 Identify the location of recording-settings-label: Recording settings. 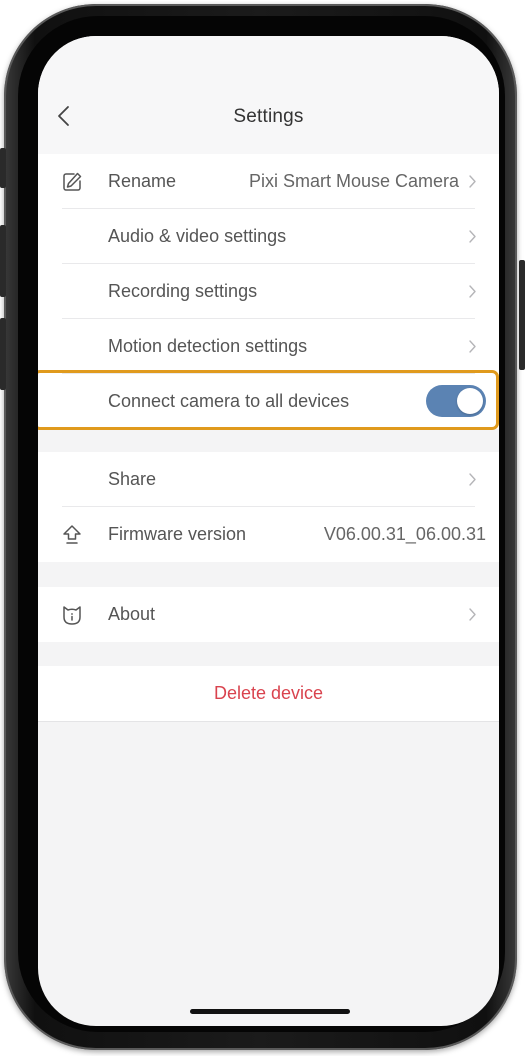
(183, 291).